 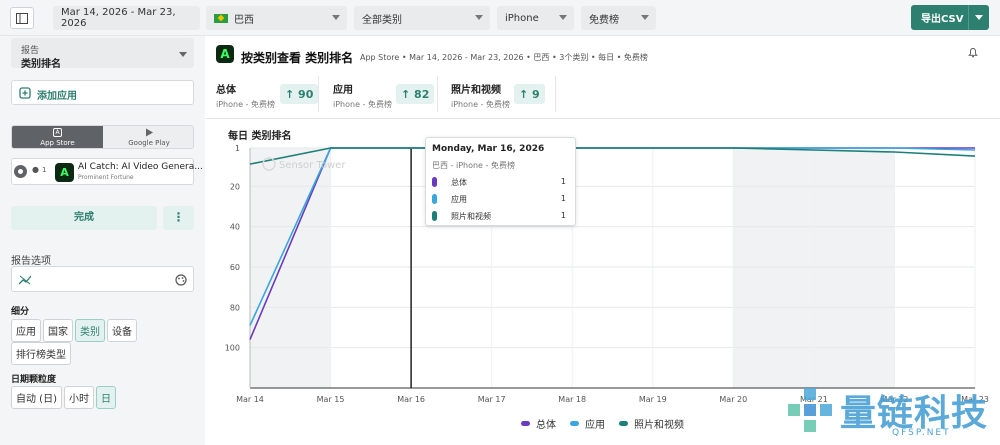 I want to click on x-tick-label: Mar 16, so click(x=411, y=399).